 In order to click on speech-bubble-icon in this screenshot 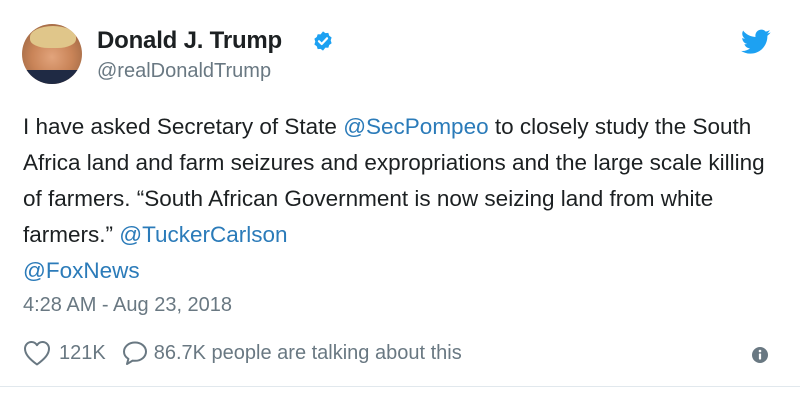, I will do `click(134, 353)`.